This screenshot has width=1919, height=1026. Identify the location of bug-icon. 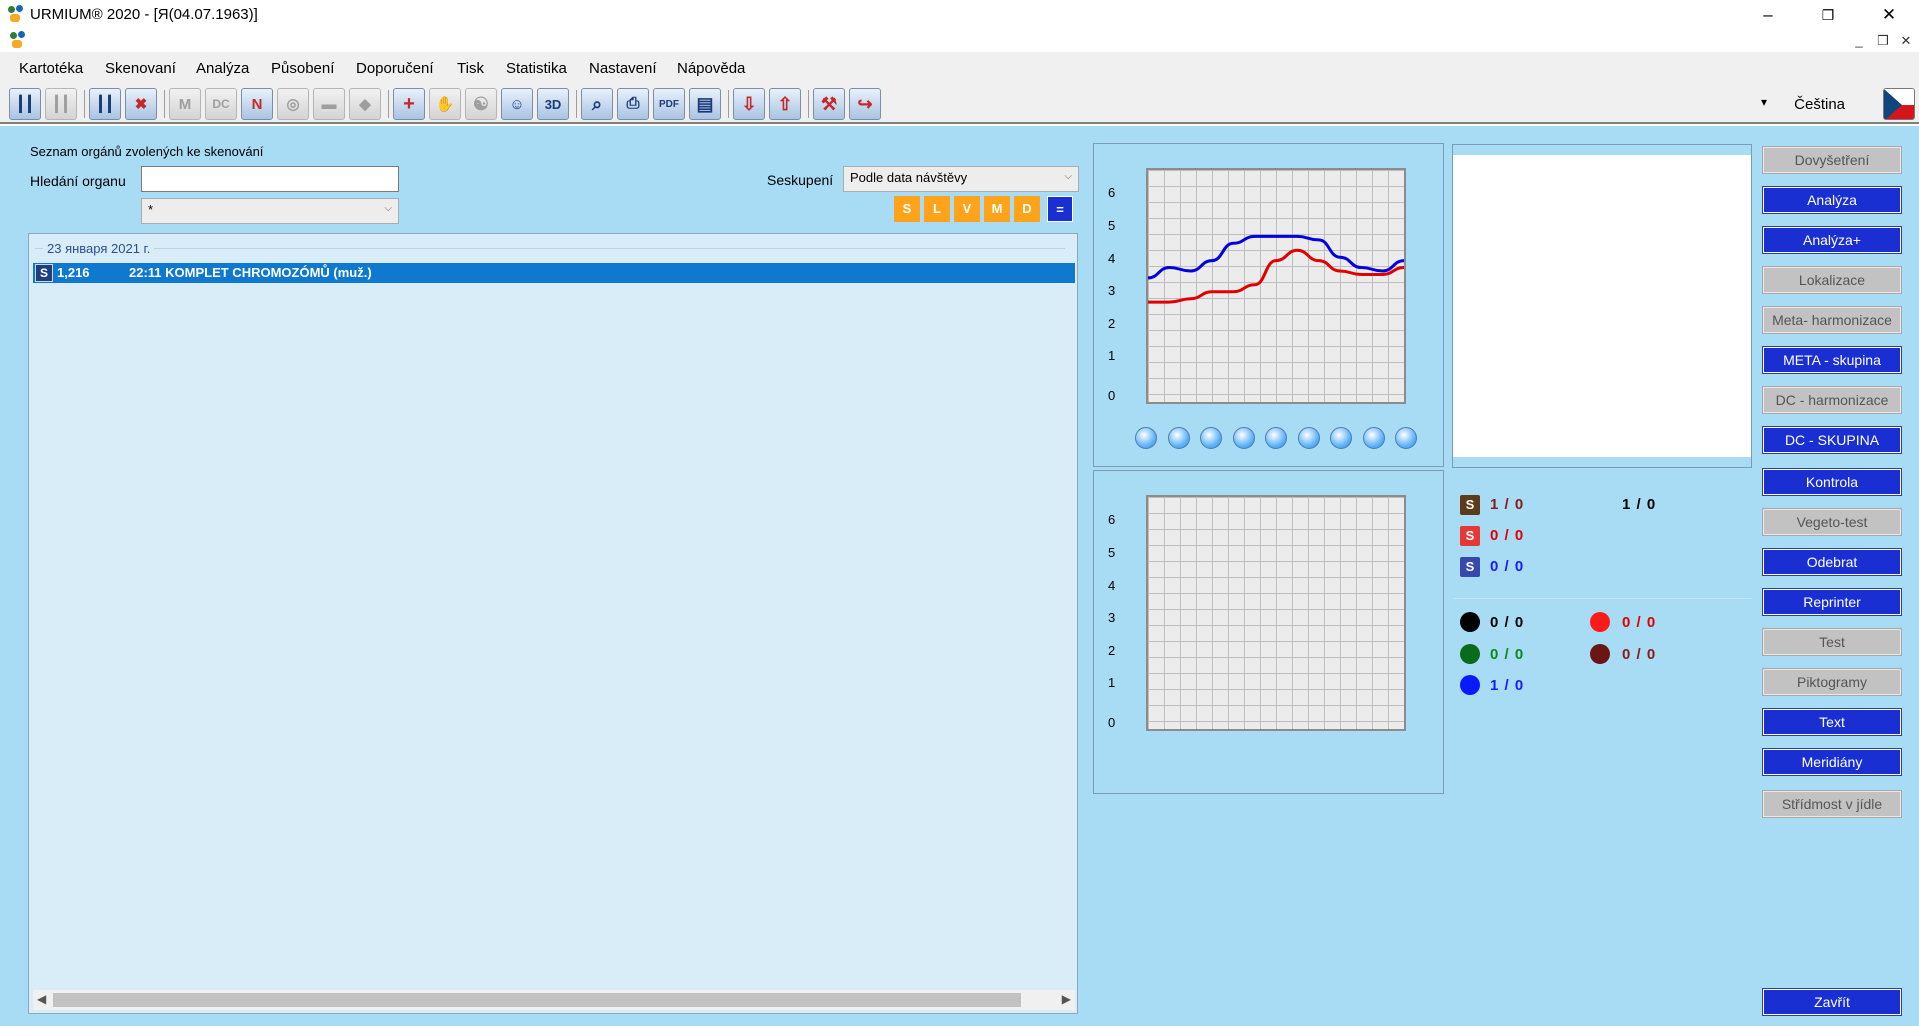
(1341, 438).